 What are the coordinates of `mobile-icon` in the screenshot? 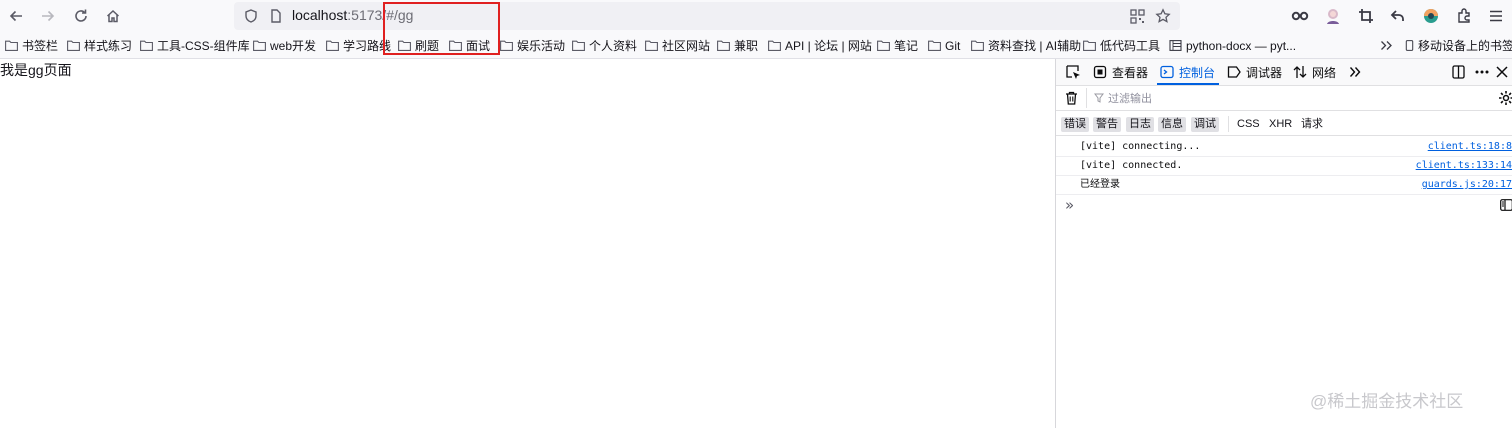 It's located at (1409, 45).